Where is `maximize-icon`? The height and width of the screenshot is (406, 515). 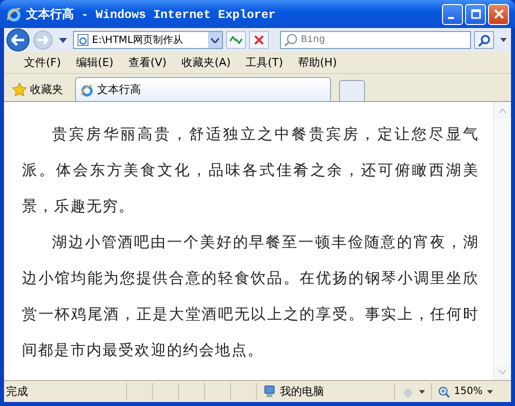
maximize-icon is located at coordinates (475, 14).